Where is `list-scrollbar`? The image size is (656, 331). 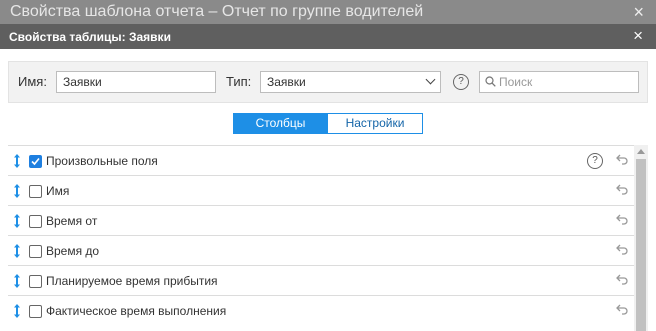
list-scrollbar is located at coordinates (641, 238).